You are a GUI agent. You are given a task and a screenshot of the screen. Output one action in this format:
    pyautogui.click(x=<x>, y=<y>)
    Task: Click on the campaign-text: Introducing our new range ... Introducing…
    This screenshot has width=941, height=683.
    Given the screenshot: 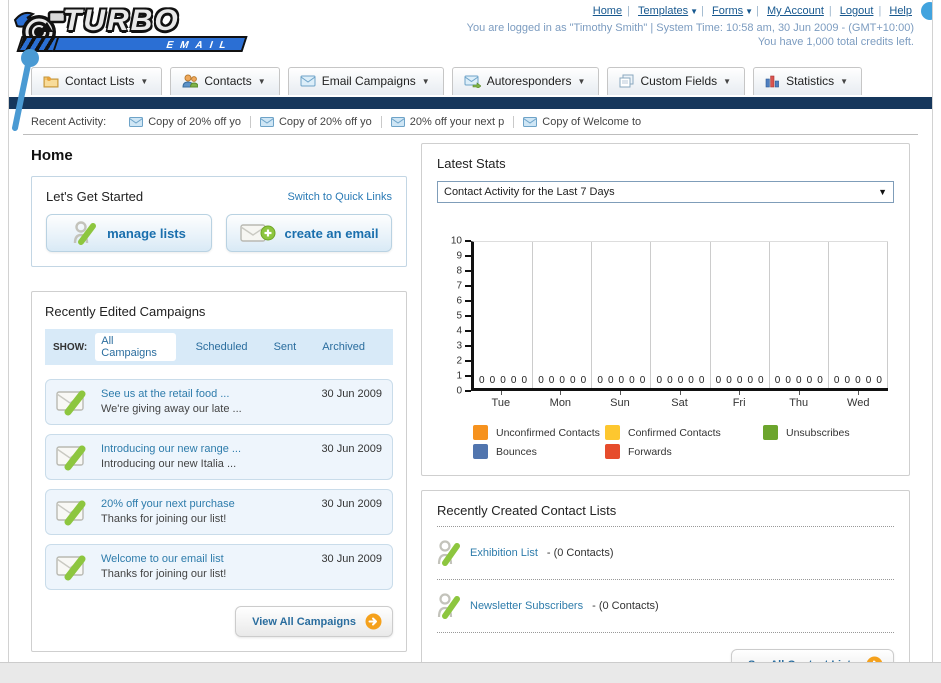 What is the action you would take?
    pyautogui.click(x=206, y=456)
    